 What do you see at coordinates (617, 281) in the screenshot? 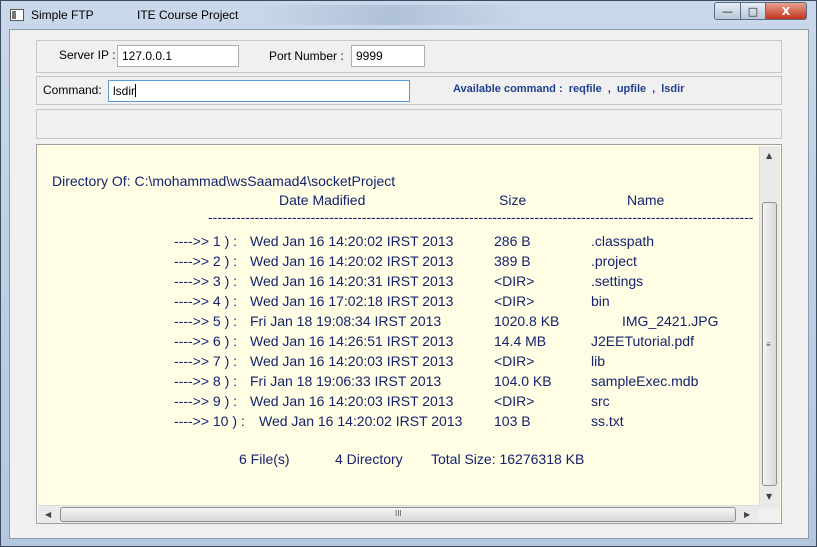
I see `row-name: .settings` at bounding box center [617, 281].